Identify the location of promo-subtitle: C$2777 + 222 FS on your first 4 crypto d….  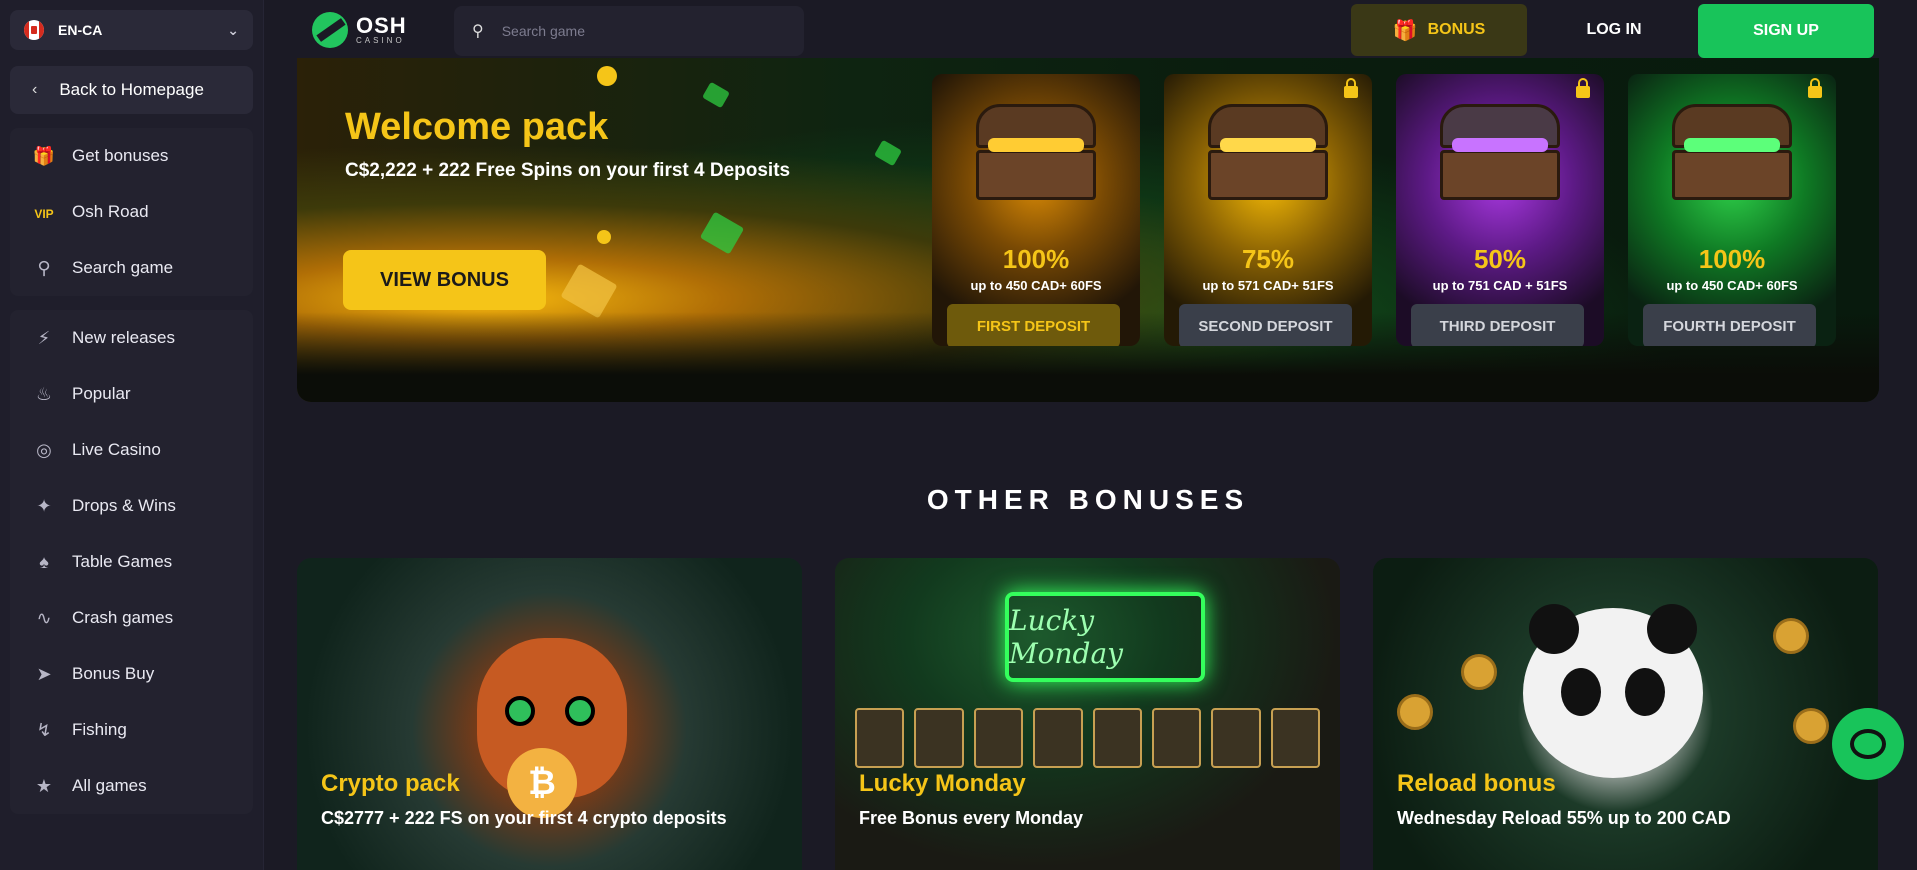
(524, 818).